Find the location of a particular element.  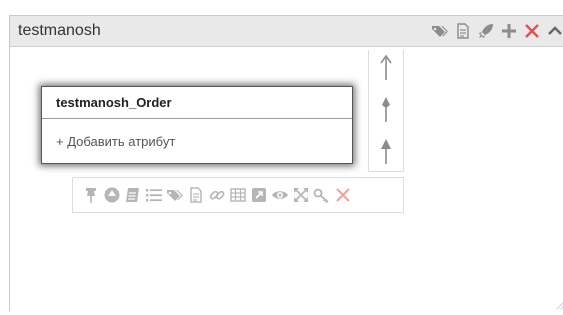

chevron-up-icon is located at coordinates (554, 31).